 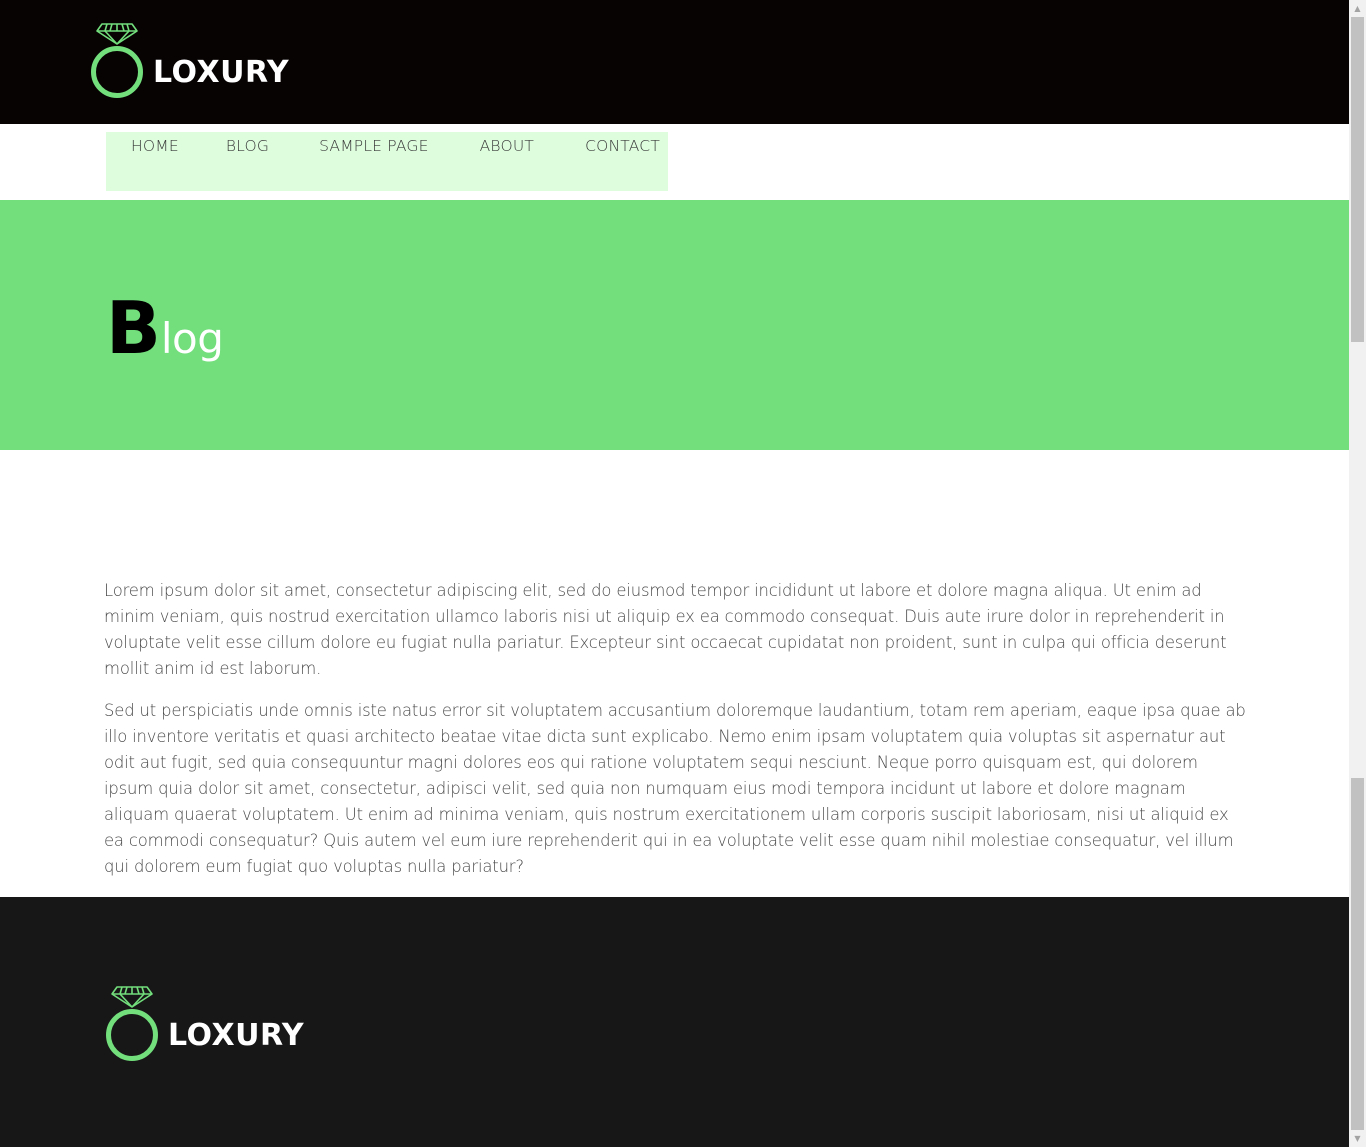 What do you see at coordinates (1357, 1138) in the screenshot?
I see `arrow-down-icon: ▼` at bounding box center [1357, 1138].